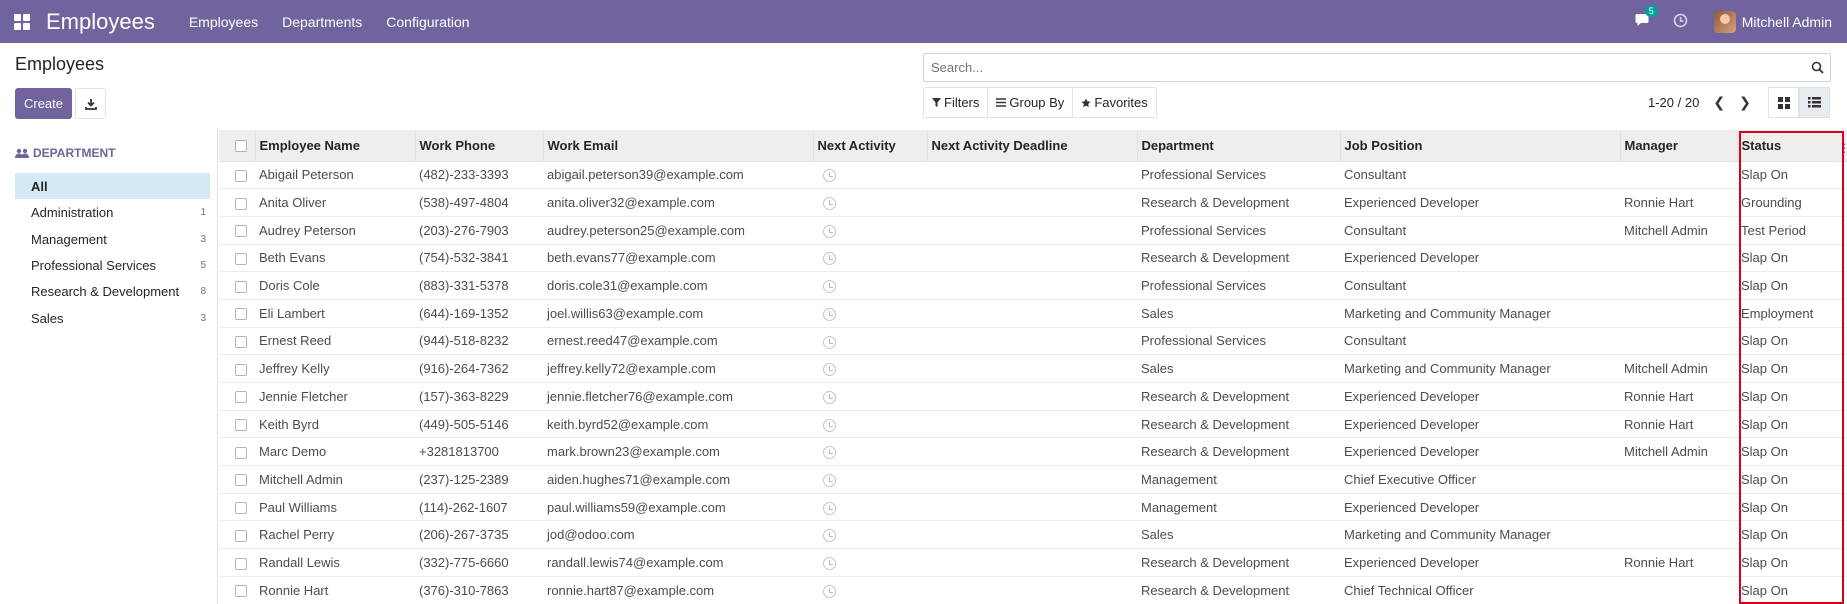 This screenshot has width=1847, height=604. I want to click on column-header-work-email: Work Email, so click(677, 146).